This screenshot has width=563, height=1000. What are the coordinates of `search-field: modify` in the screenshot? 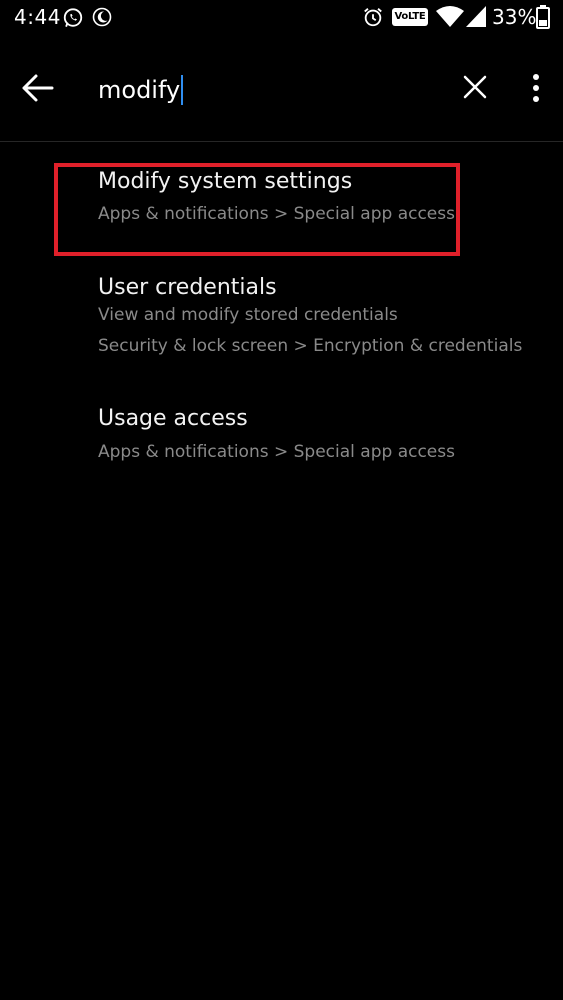 It's located at (141, 90).